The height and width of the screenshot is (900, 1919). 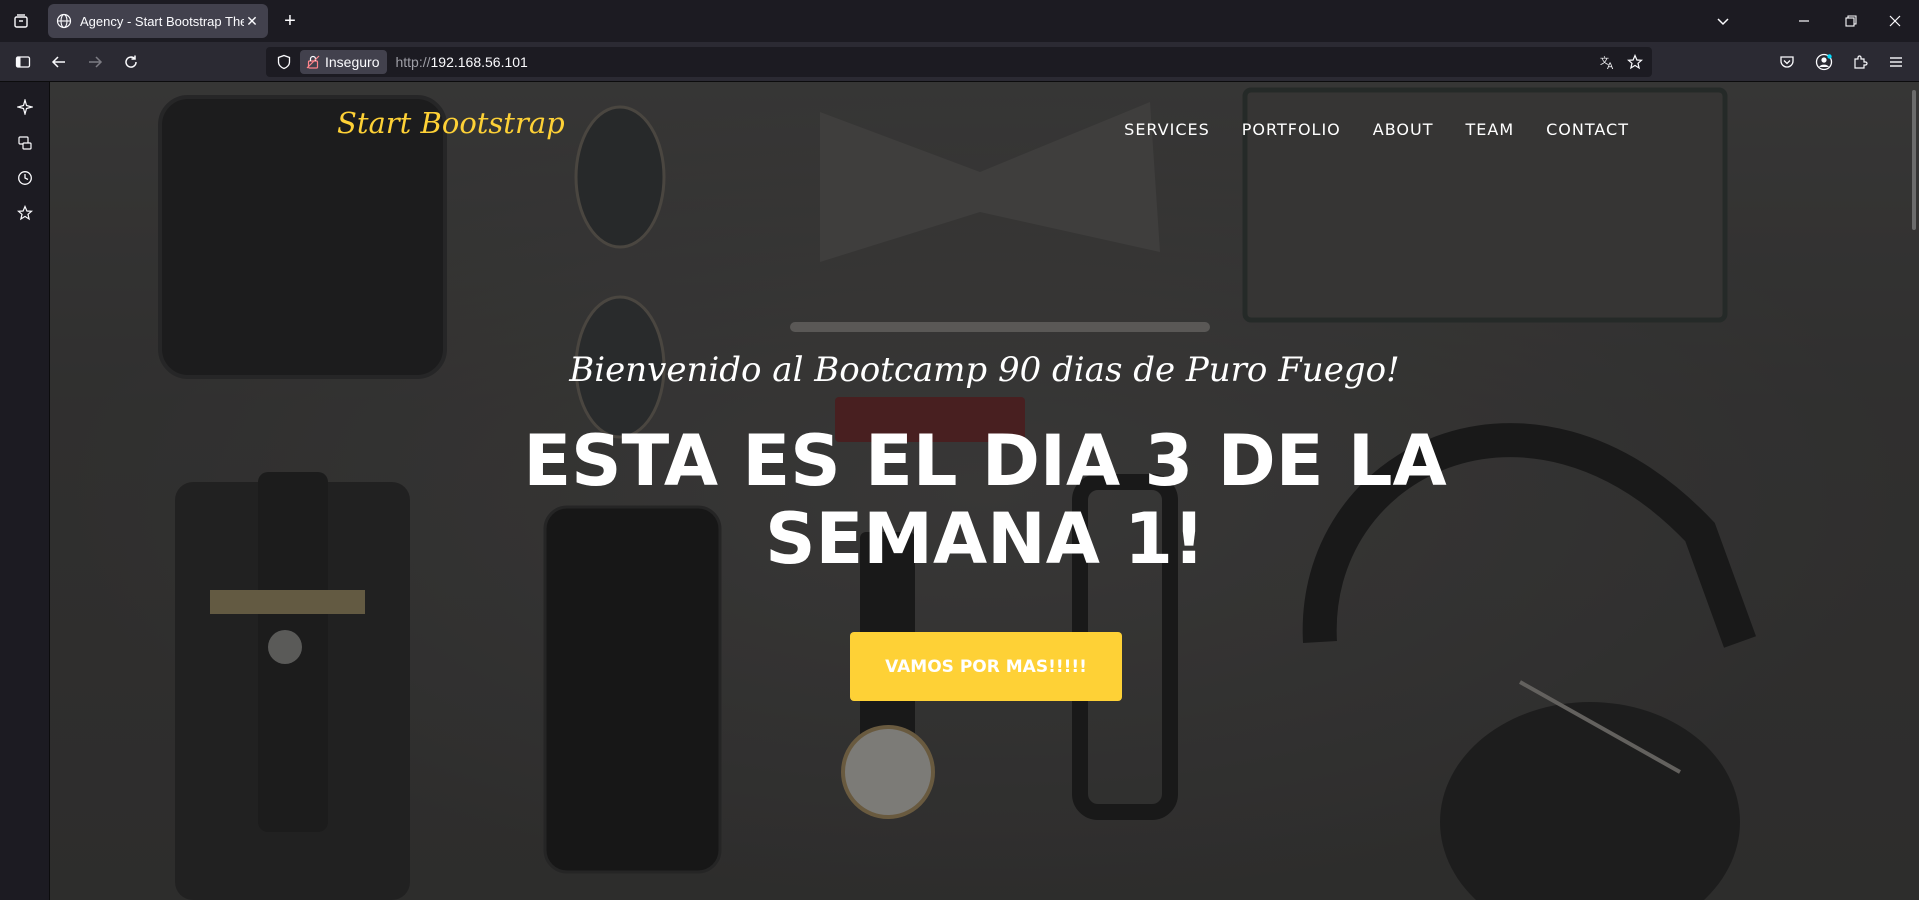 What do you see at coordinates (252, 21) in the screenshot?
I see `close-icon: ✕` at bounding box center [252, 21].